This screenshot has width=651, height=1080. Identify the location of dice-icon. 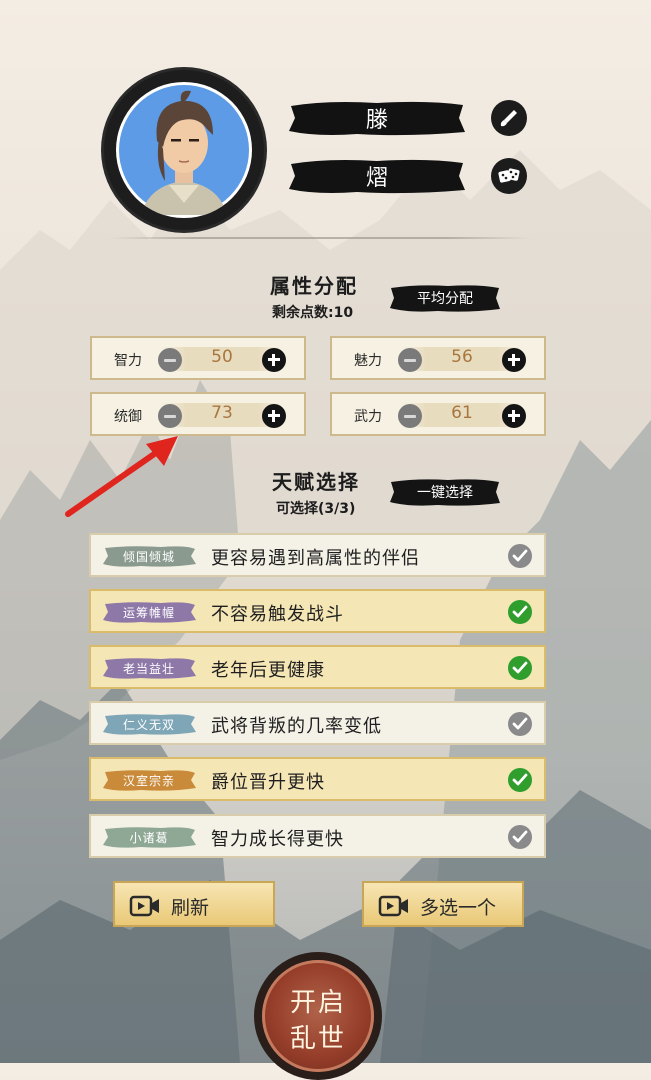
(509, 175).